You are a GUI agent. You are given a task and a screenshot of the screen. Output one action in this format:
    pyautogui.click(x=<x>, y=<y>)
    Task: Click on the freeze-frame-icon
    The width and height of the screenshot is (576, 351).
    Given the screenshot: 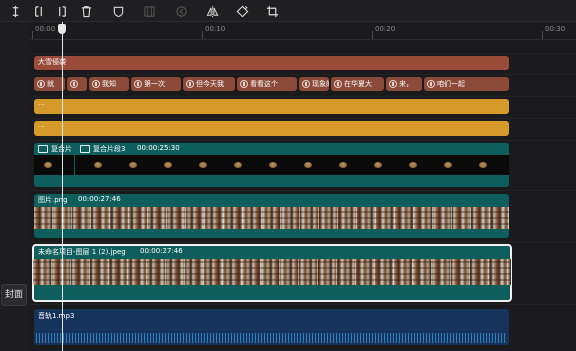 What is the action you would take?
    pyautogui.click(x=149, y=11)
    